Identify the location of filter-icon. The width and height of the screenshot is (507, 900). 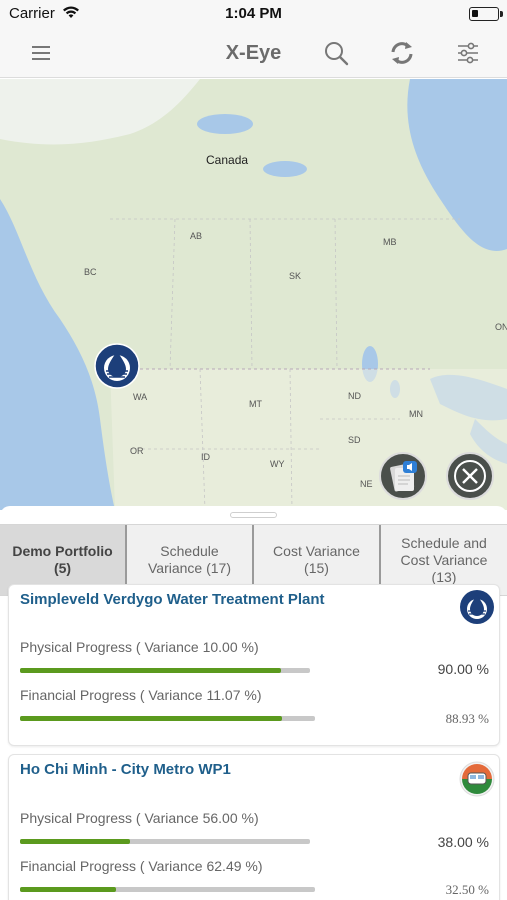
(468, 53).